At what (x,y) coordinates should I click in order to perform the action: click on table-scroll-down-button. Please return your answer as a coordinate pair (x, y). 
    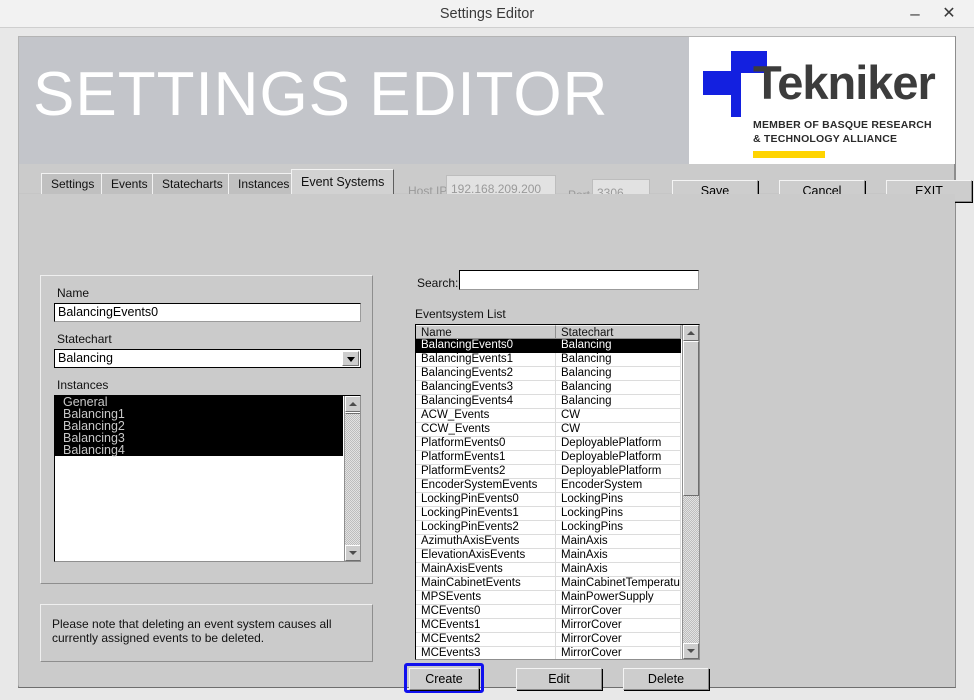
    Looking at the image, I should click on (691, 651).